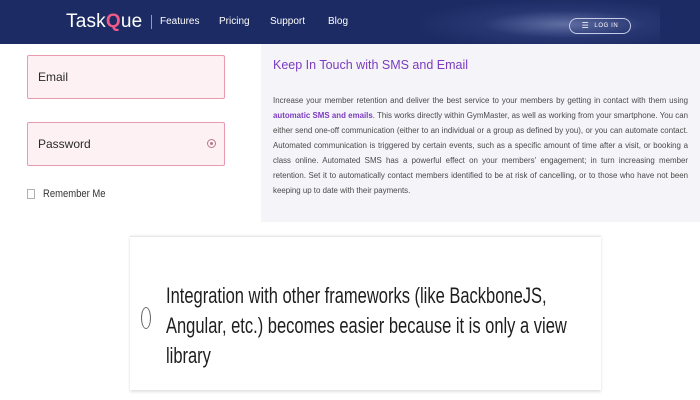 Image resolution: width=700 pixels, height=400 pixels. What do you see at coordinates (287, 21) in the screenshot?
I see `nav-link-support: Support` at bounding box center [287, 21].